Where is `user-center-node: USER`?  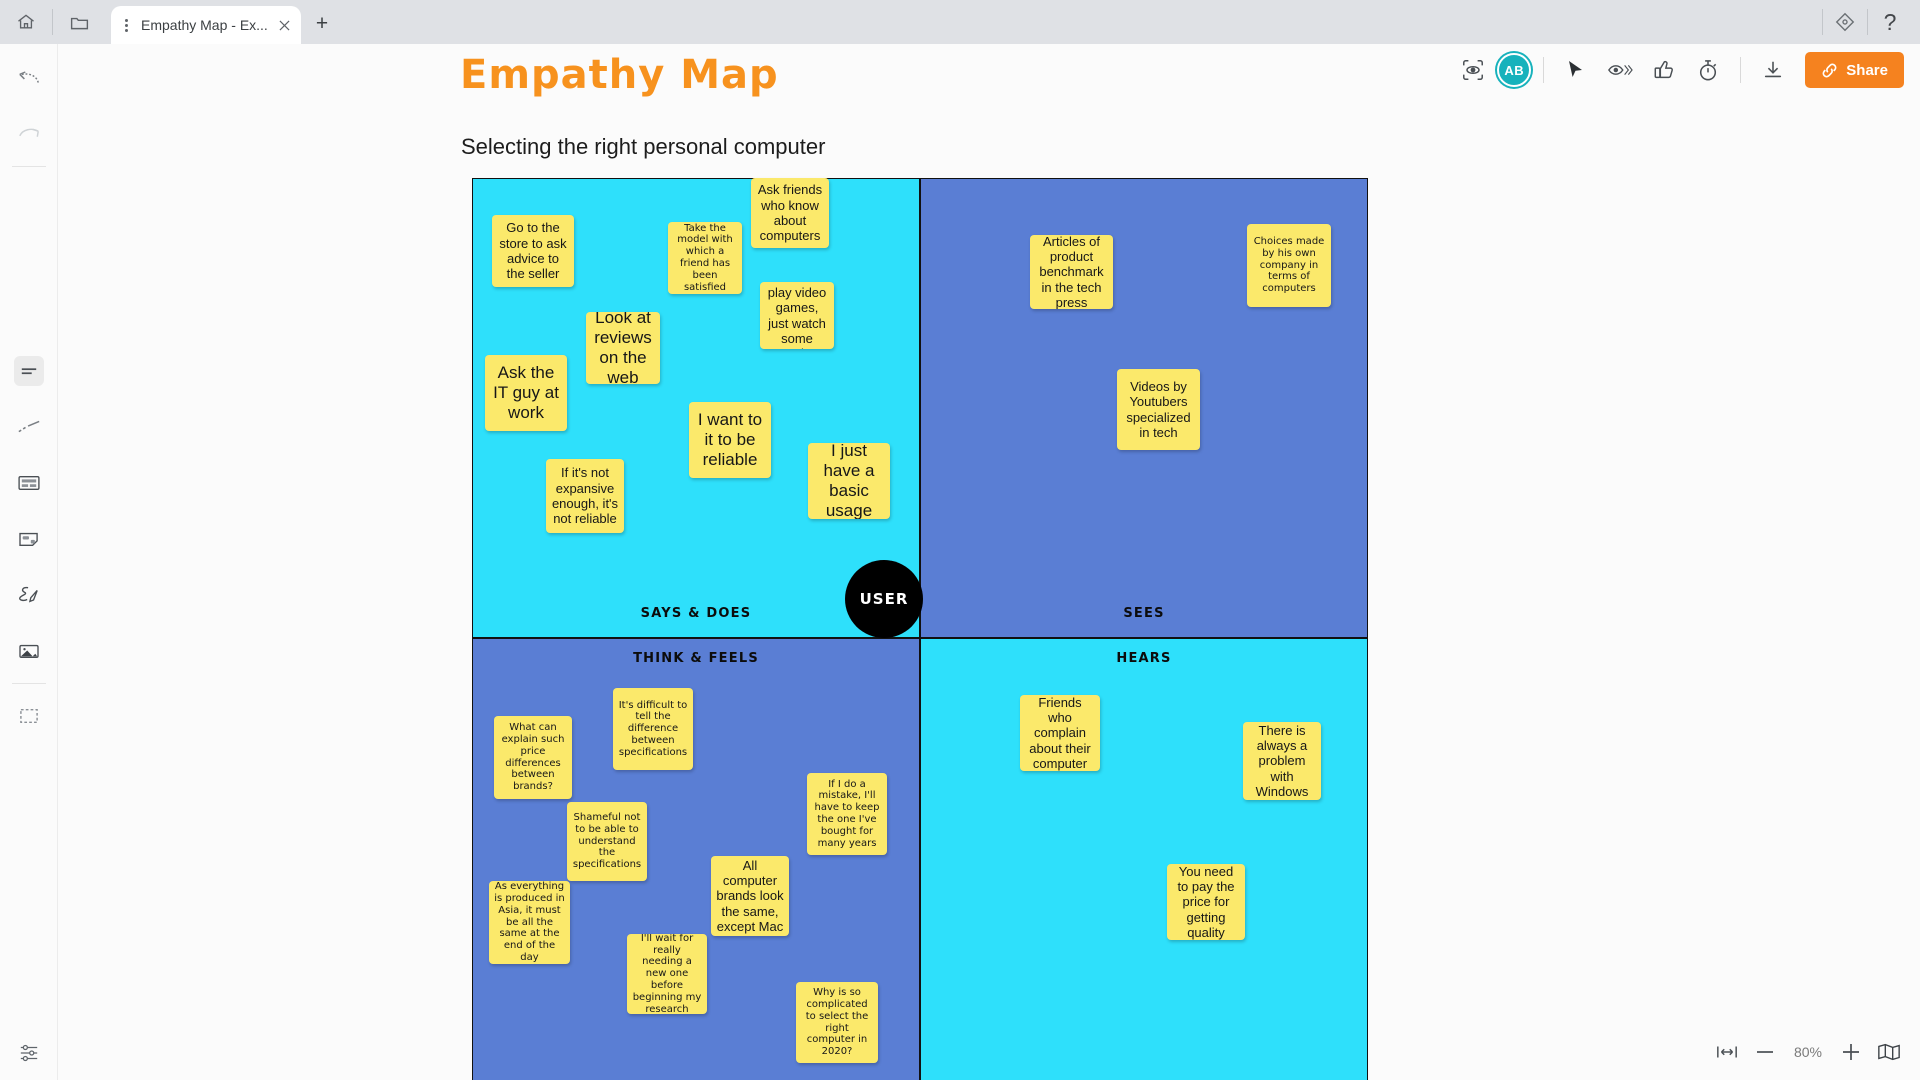 user-center-node: USER is located at coordinates (884, 599).